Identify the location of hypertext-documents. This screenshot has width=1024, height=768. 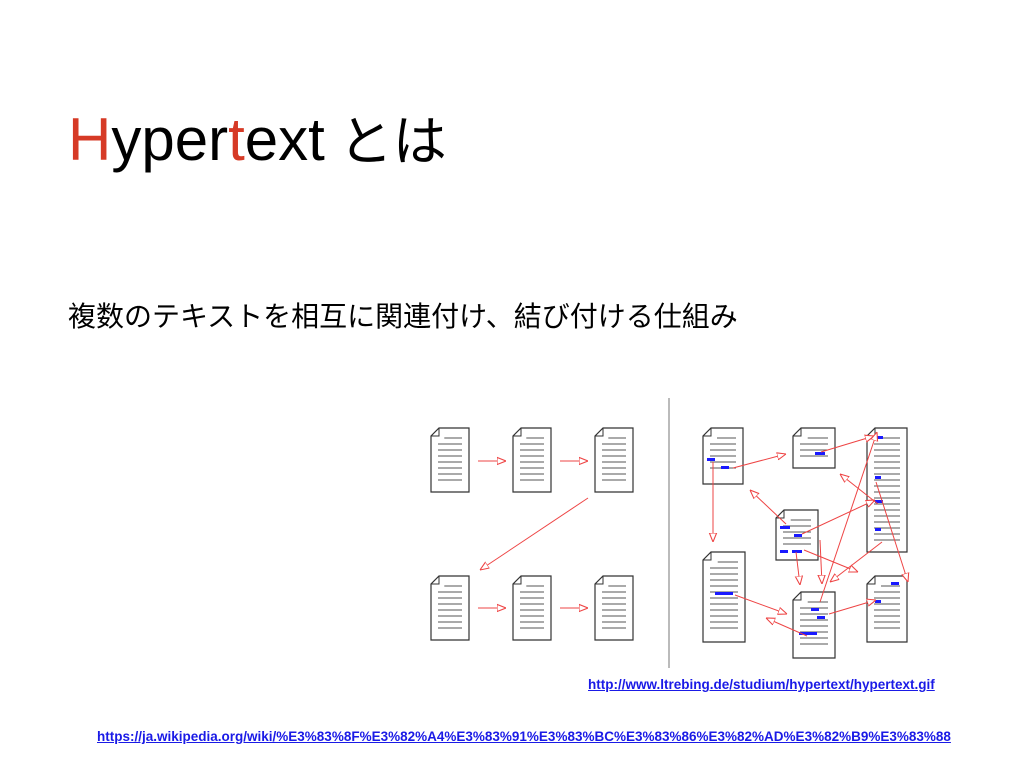
(805, 543).